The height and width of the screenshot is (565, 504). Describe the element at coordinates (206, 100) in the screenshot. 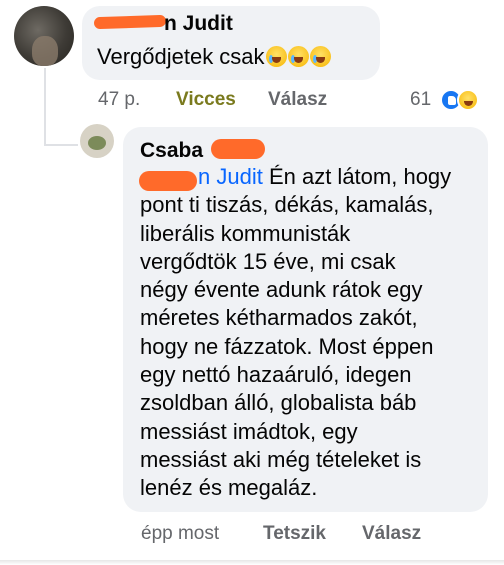

I see `reaction-button: Vicces` at that location.